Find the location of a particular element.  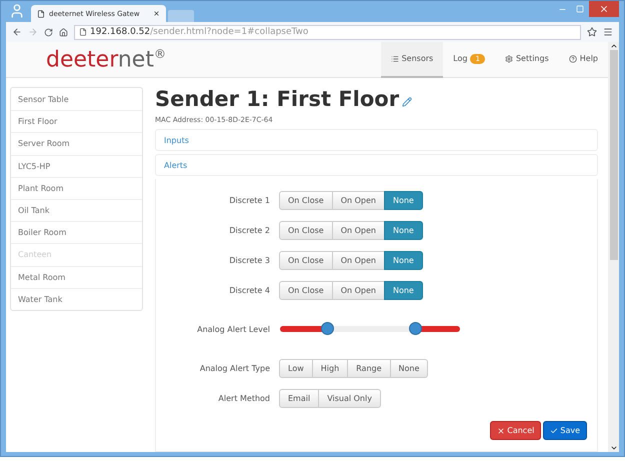

pencil-icon is located at coordinates (407, 102).